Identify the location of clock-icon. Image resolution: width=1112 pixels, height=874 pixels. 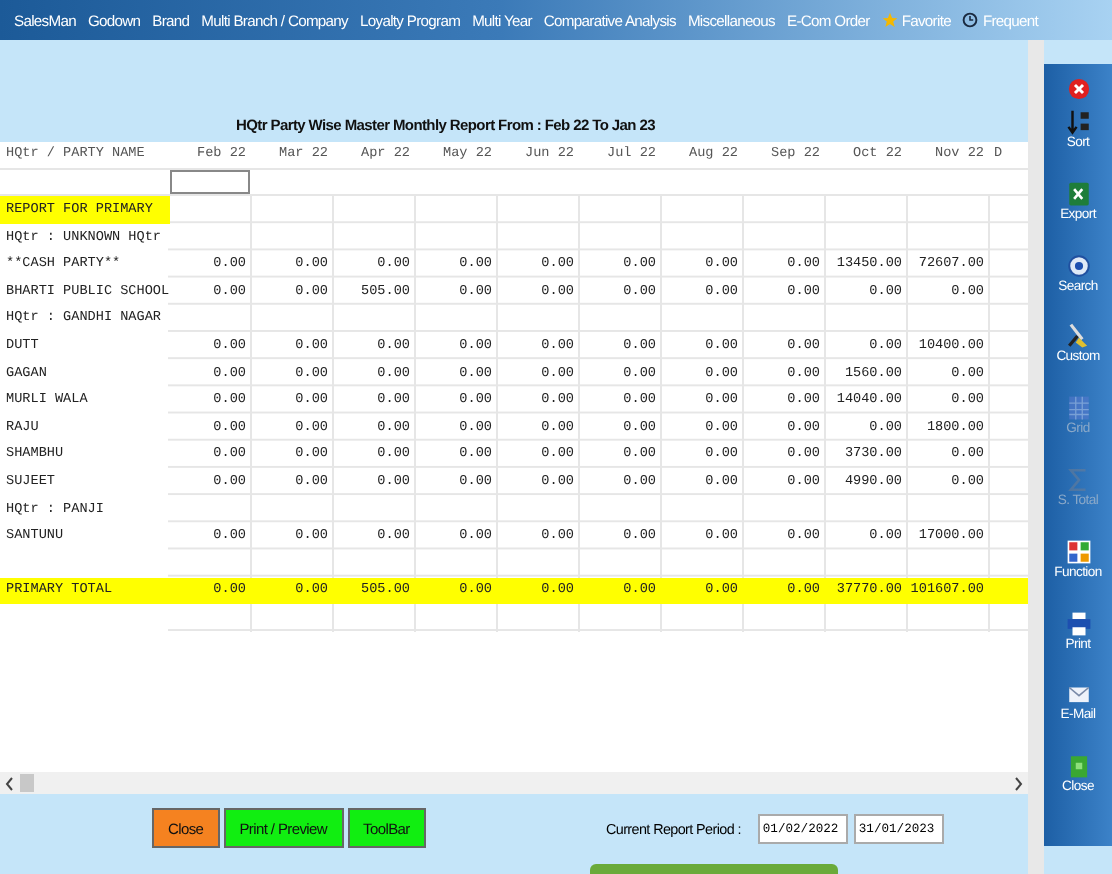
(970, 20).